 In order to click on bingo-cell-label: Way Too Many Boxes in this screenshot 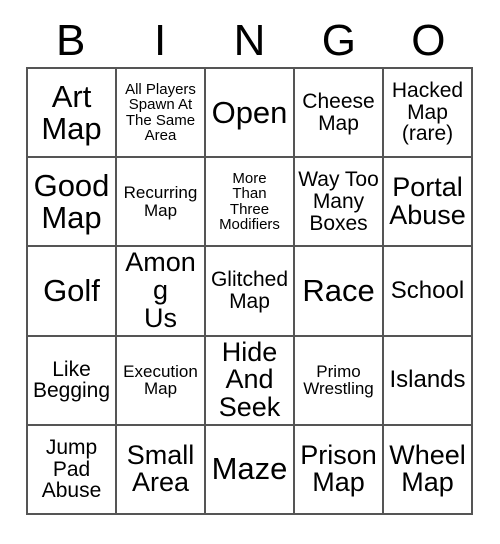, I will do `click(338, 201)`.